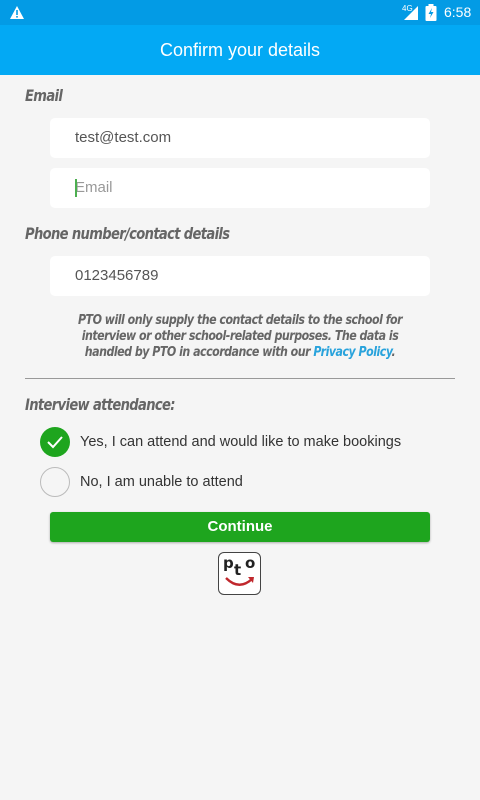  What do you see at coordinates (228, 563) in the screenshot?
I see `logo-letter-p: p` at bounding box center [228, 563].